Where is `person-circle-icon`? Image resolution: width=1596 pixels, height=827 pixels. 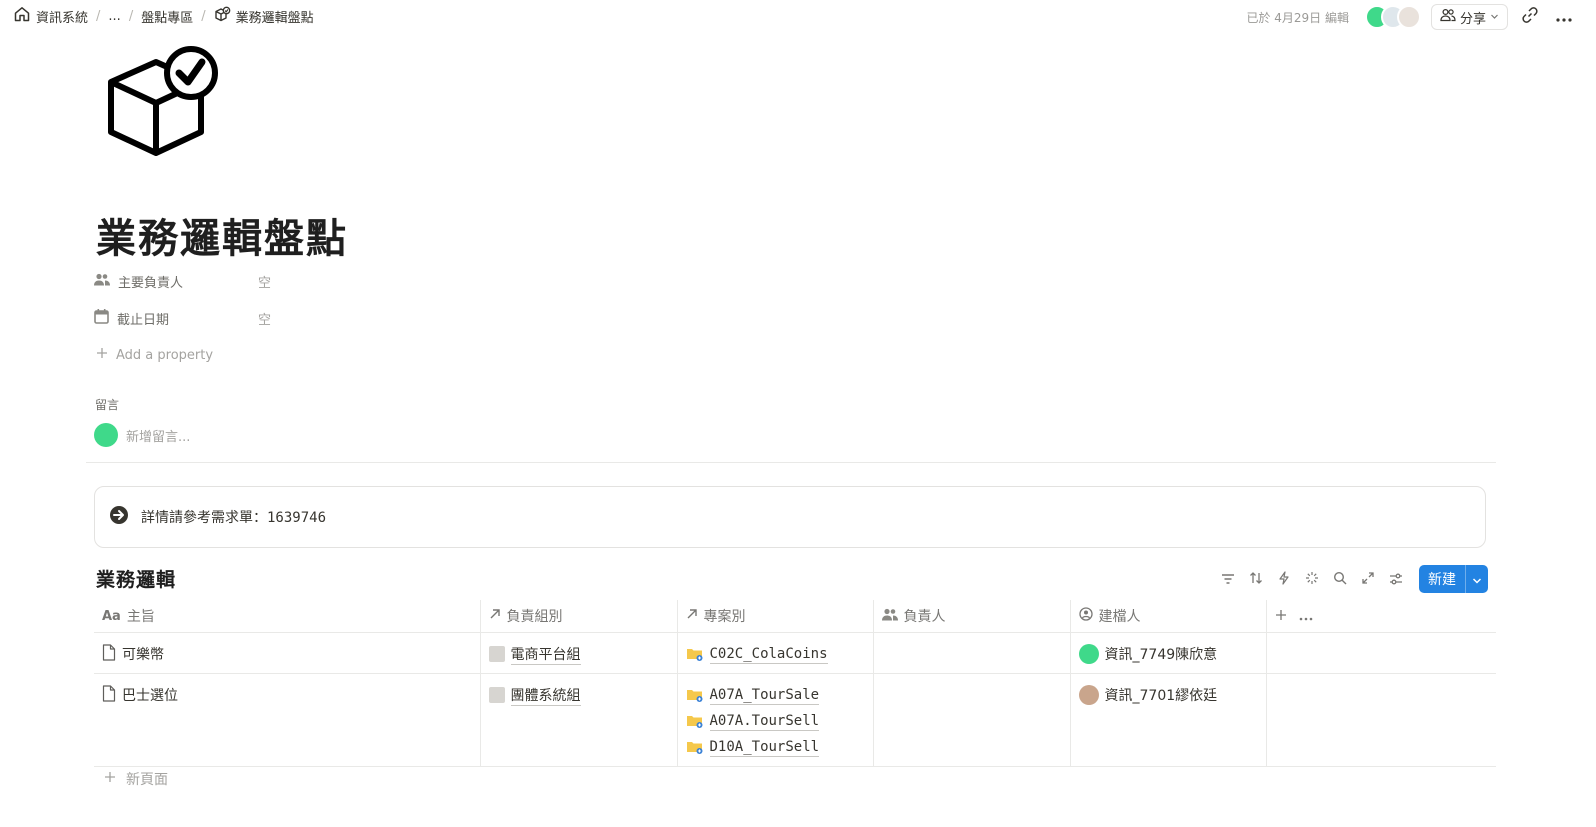
person-circle-icon is located at coordinates (1085, 616).